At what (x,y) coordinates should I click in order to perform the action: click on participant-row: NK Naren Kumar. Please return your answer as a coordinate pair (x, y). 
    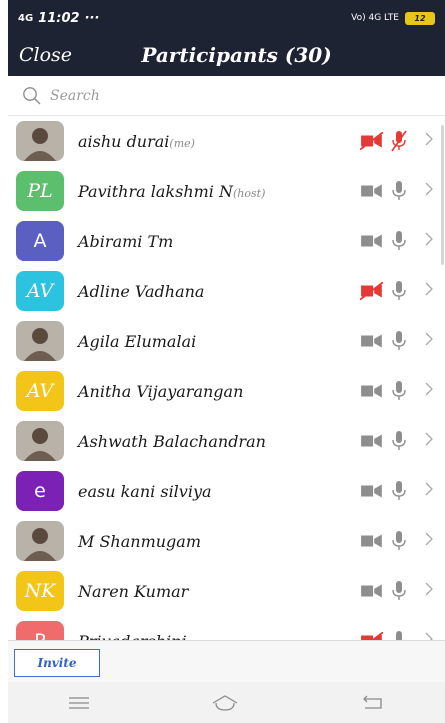
    Looking at the image, I should click on (226, 591).